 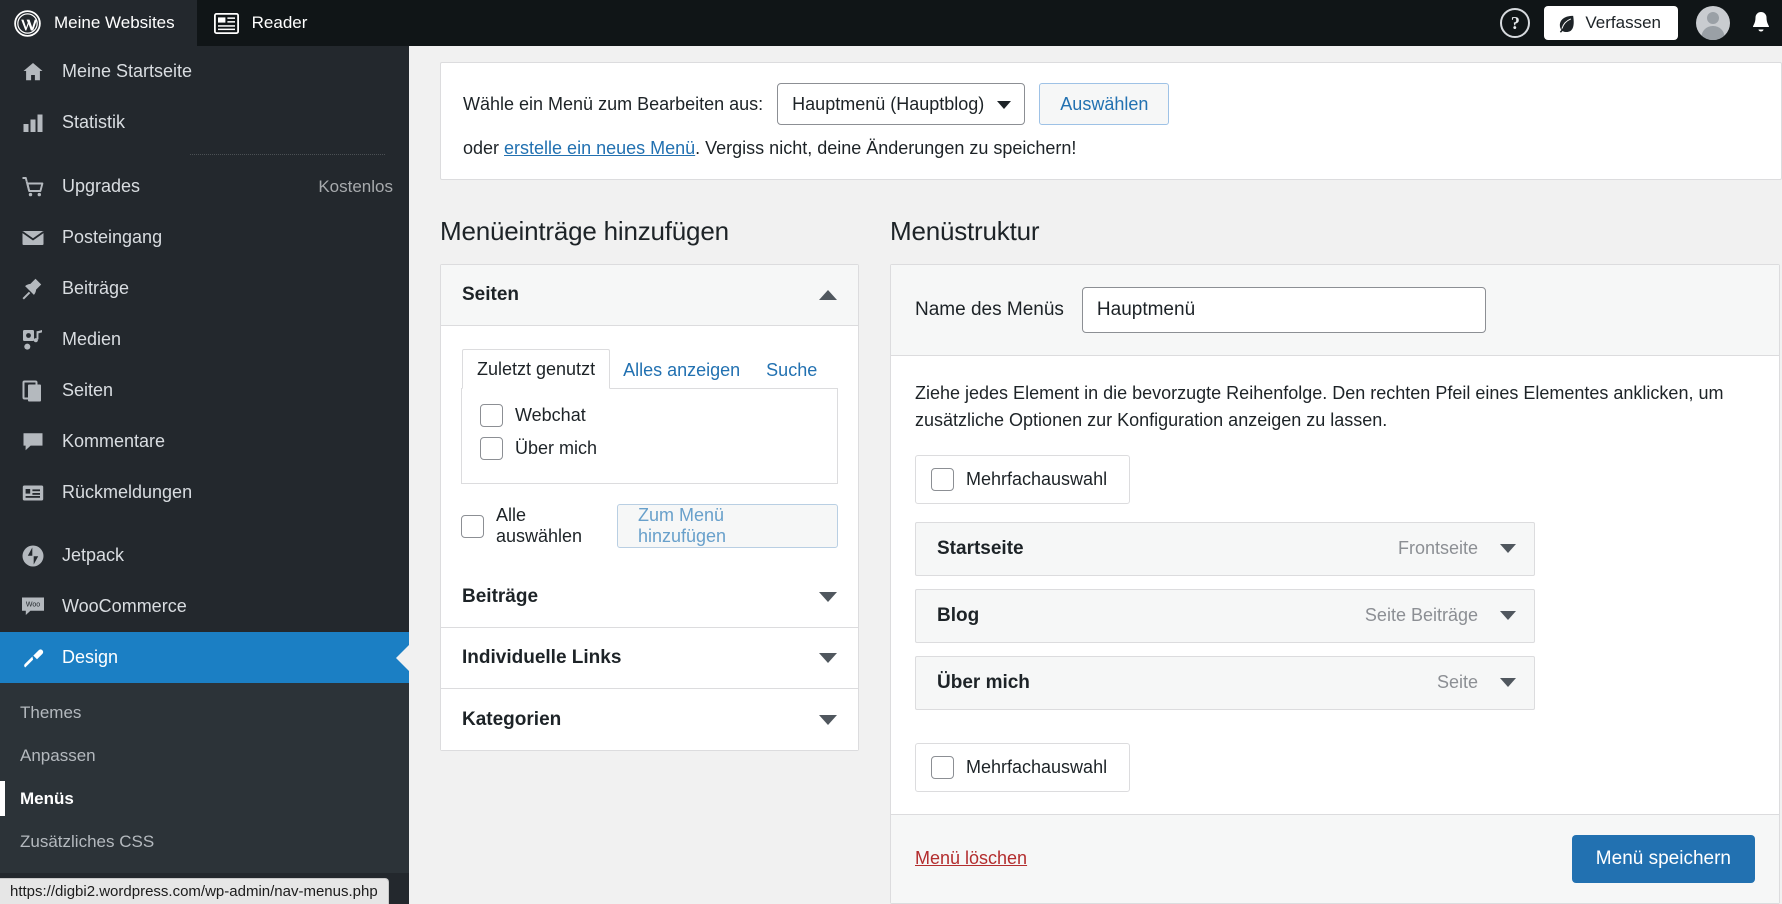 I want to click on page-checkbox-row: Über mich, so click(x=649, y=448).